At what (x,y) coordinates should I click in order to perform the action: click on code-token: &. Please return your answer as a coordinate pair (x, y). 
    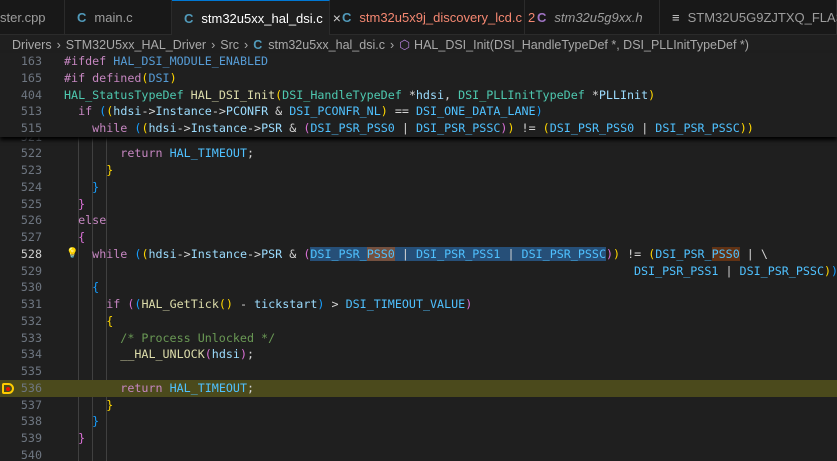
    Looking at the image, I should click on (293, 253).